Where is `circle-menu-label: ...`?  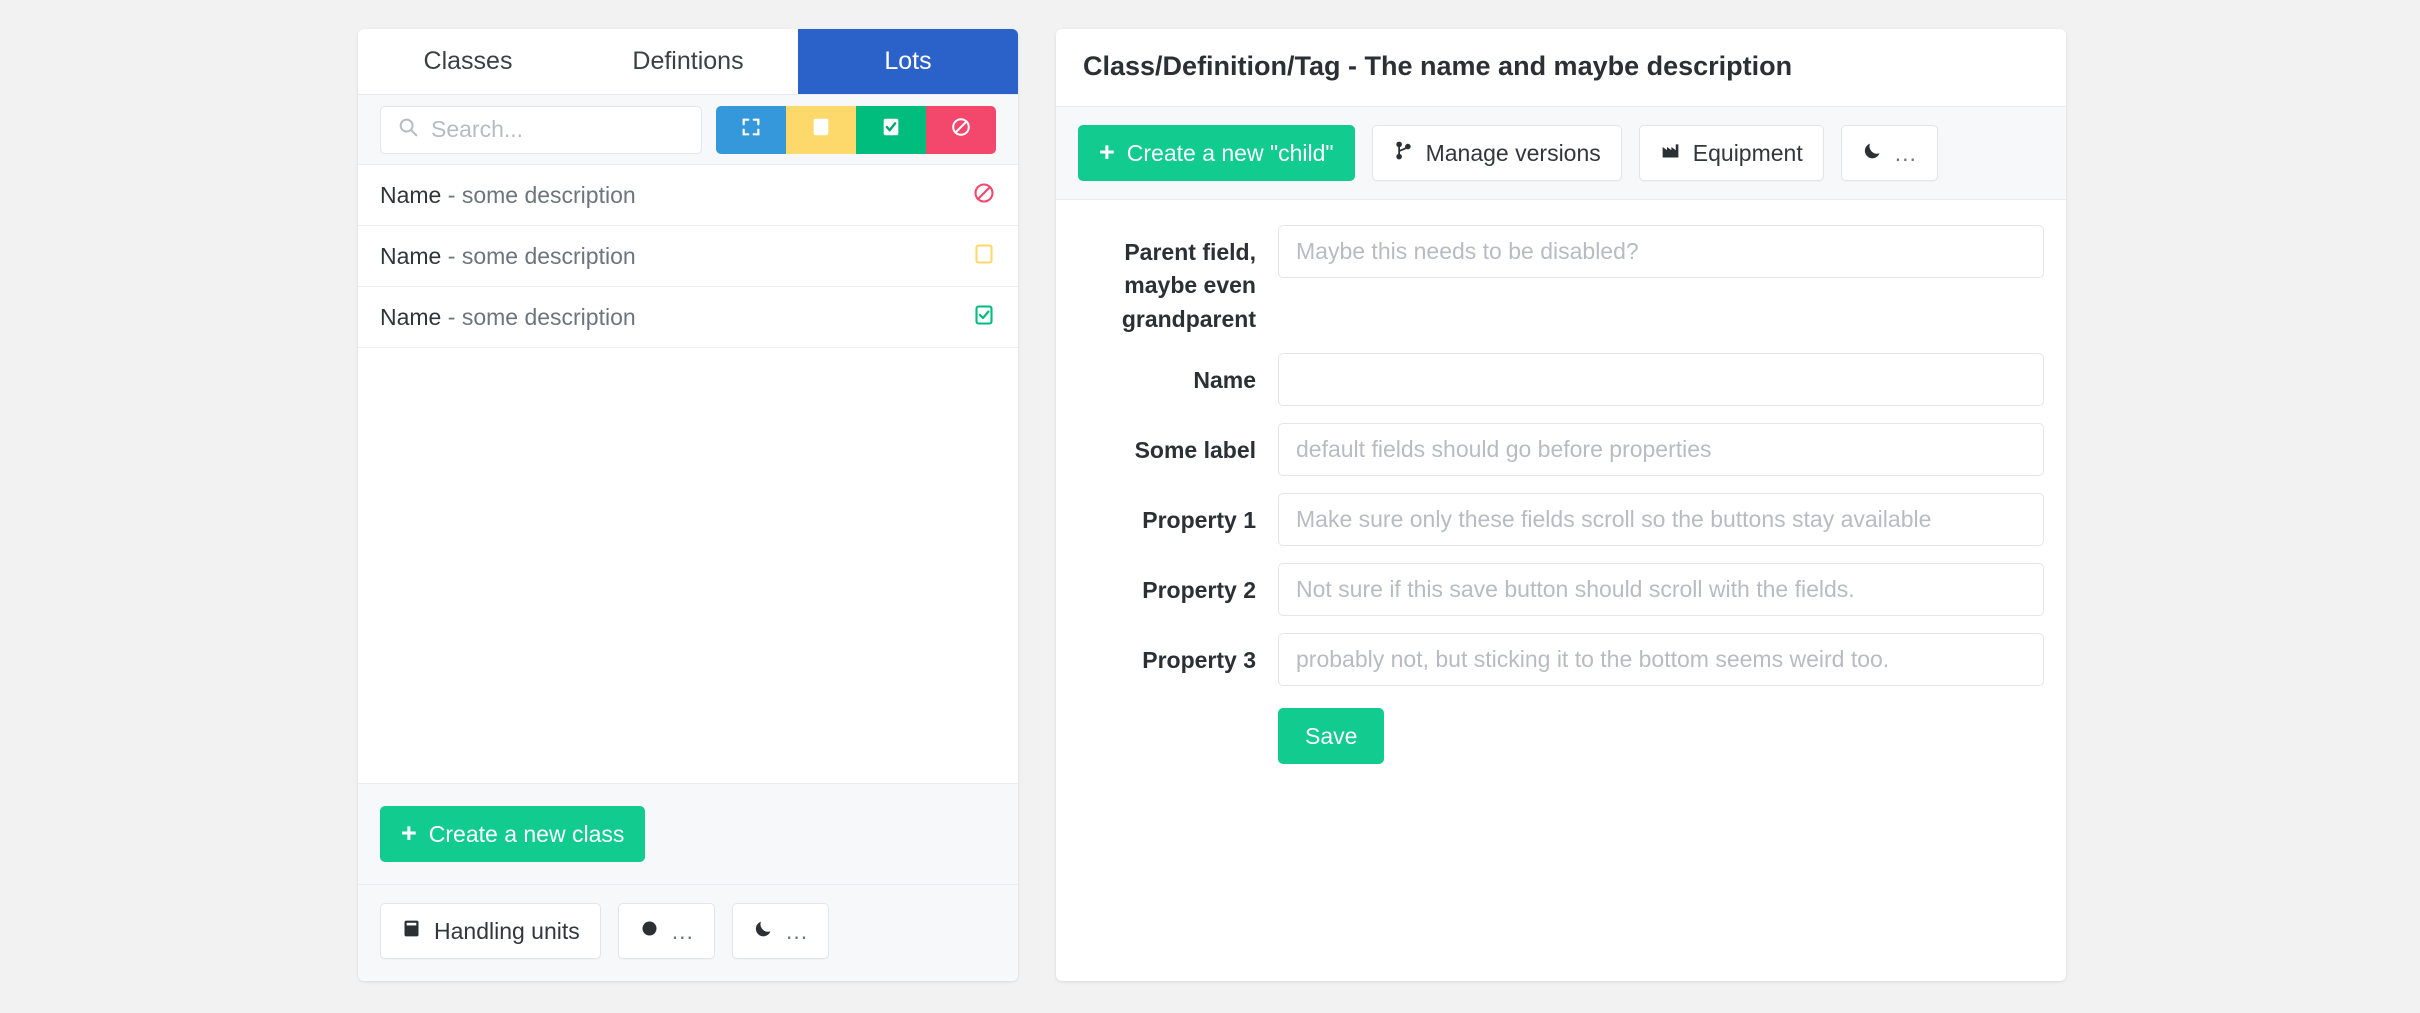 circle-menu-label: ... is located at coordinates (682, 930).